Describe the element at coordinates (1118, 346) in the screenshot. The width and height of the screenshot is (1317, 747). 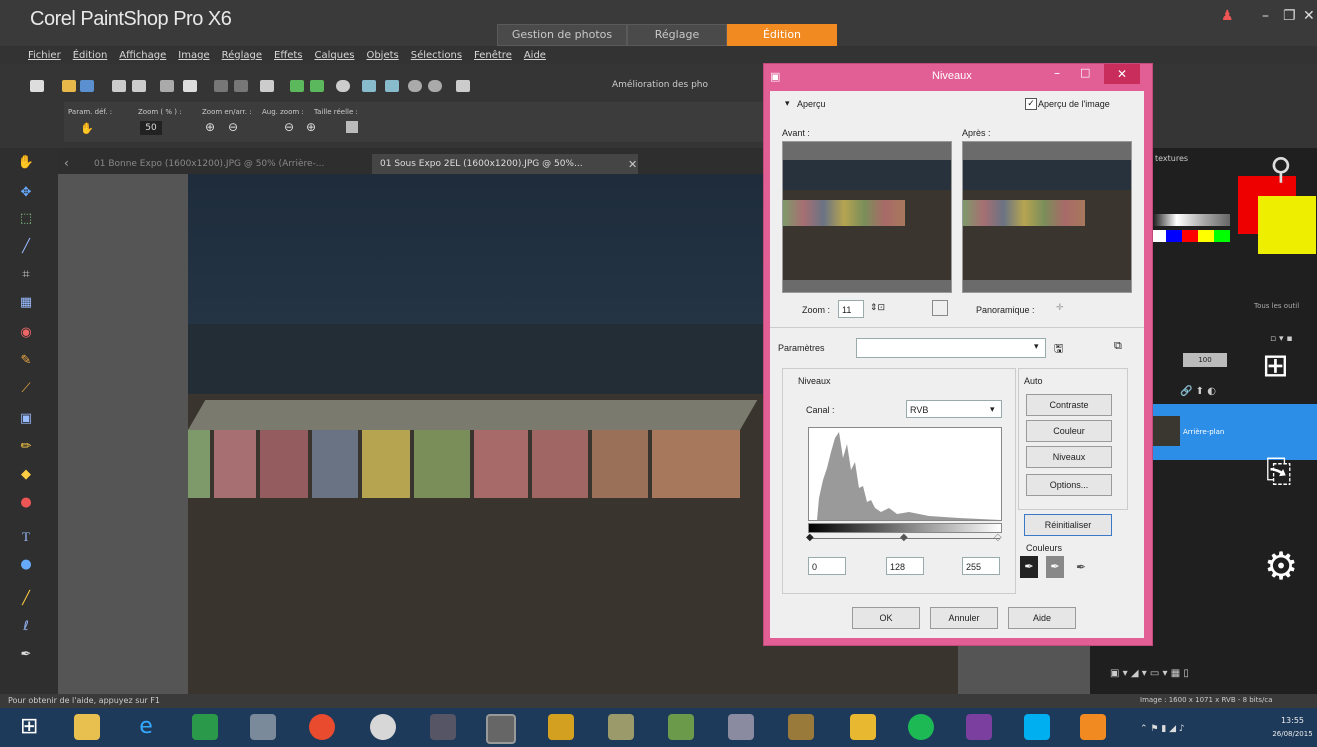
I see `preset-options-icon: ⧉` at that location.